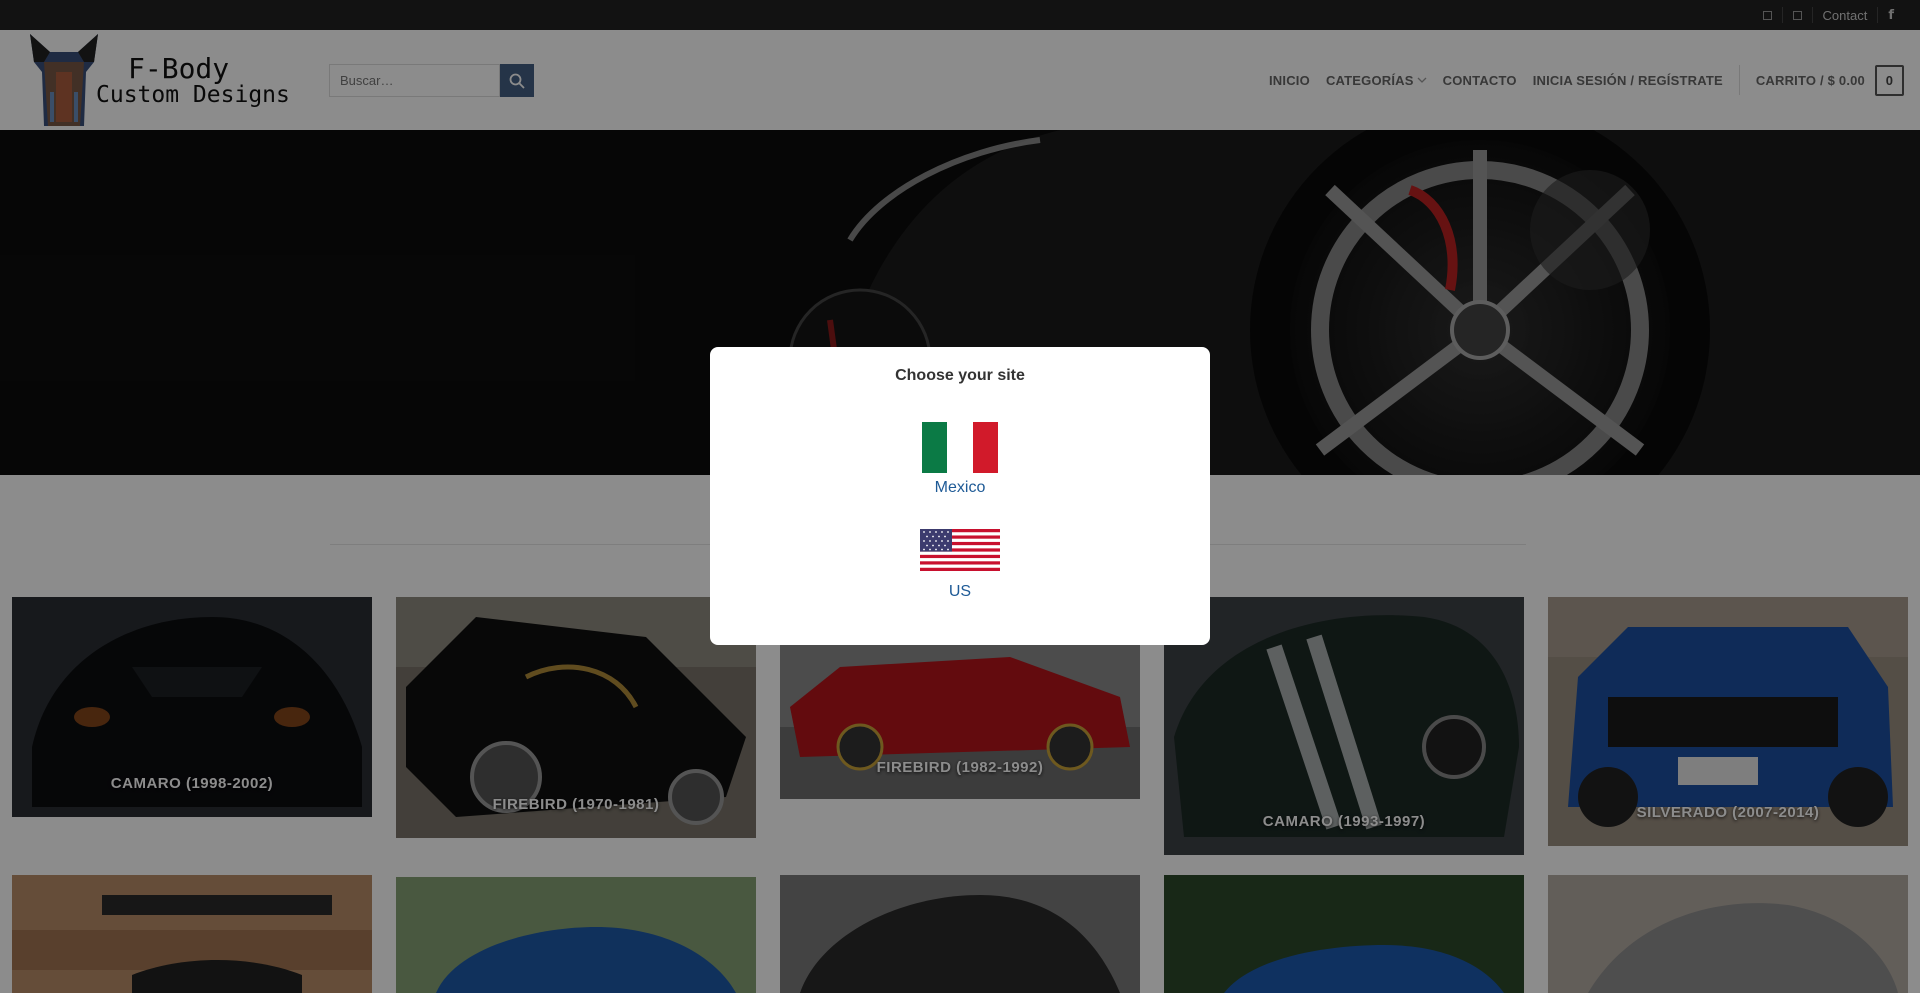 The image size is (1920, 993). I want to click on site-chooser-modal: Choose your site Mexico US, so click(960, 496).